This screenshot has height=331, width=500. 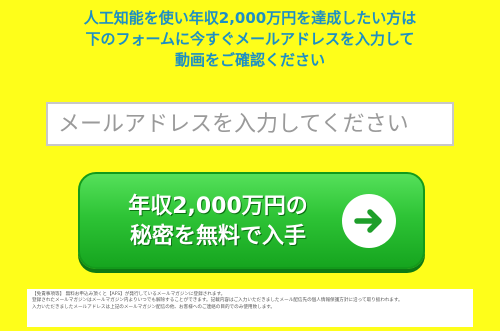 I want to click on arrow-right-icon, so click(x=369, y=221).